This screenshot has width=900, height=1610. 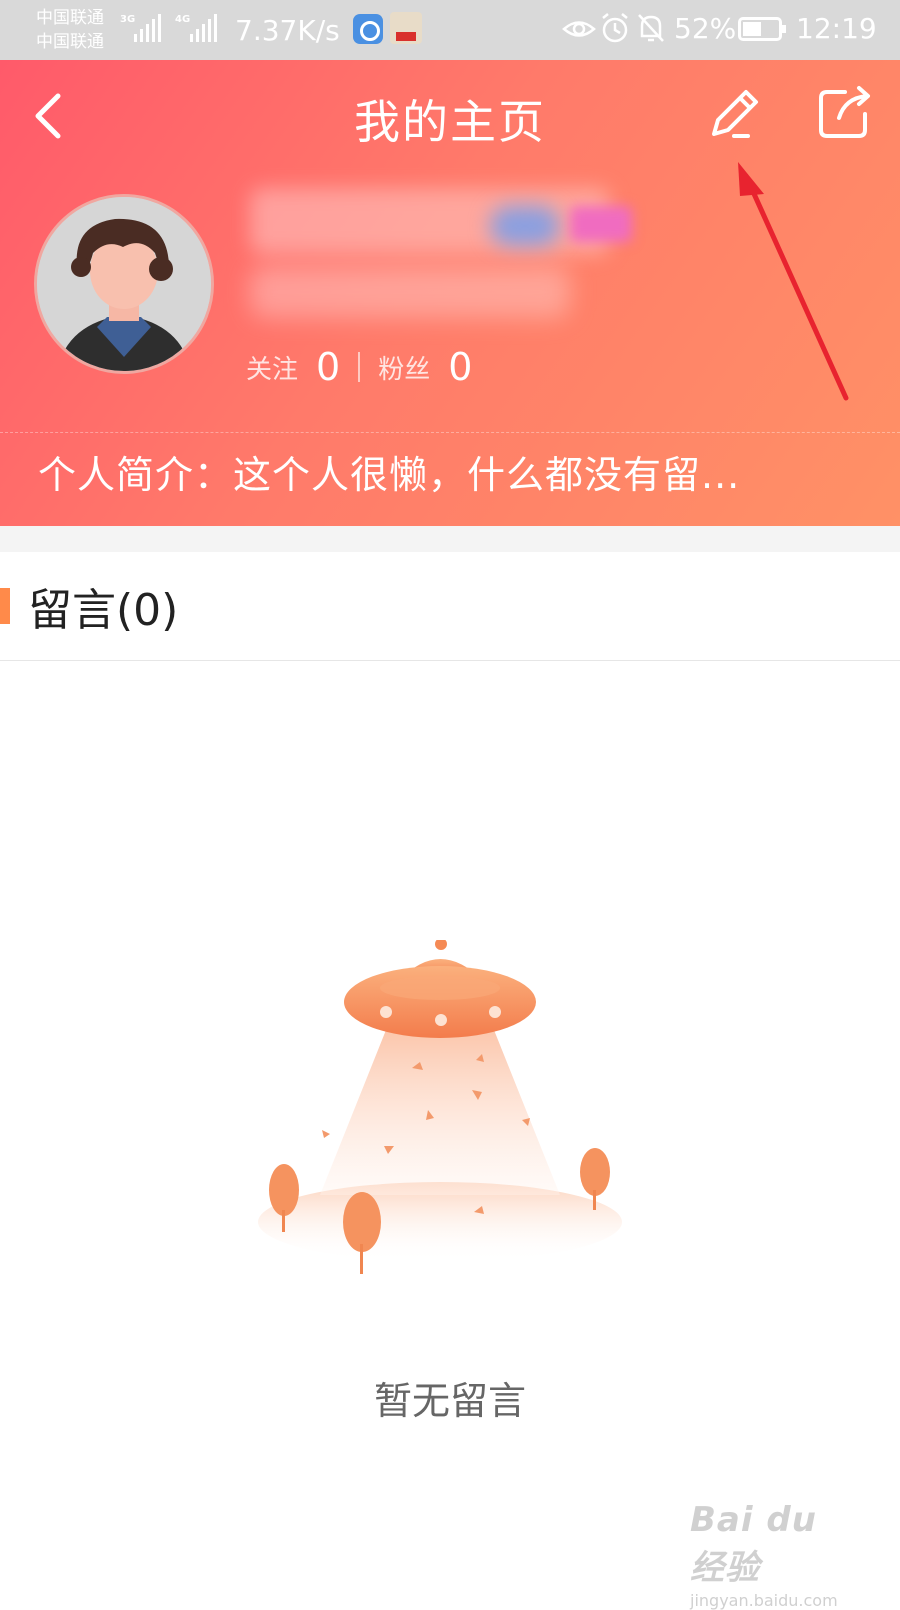 I want to click on pencil-icon, so click(x=735, y=114).